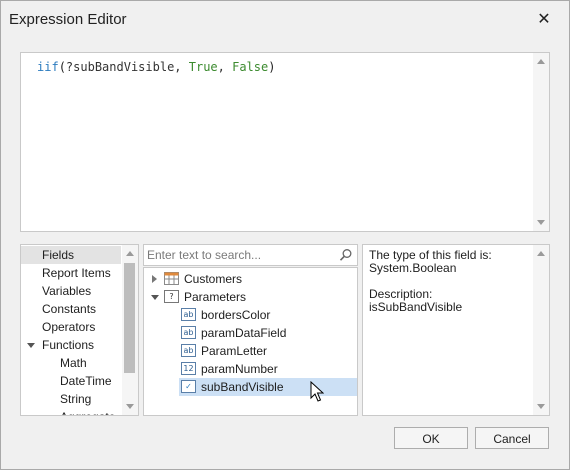 The height and width of the screenshot is (470, 570). Describe the element at coordinates (239, 369) in the screenshot. I see `tree-node-label: paramNumber` at that location.